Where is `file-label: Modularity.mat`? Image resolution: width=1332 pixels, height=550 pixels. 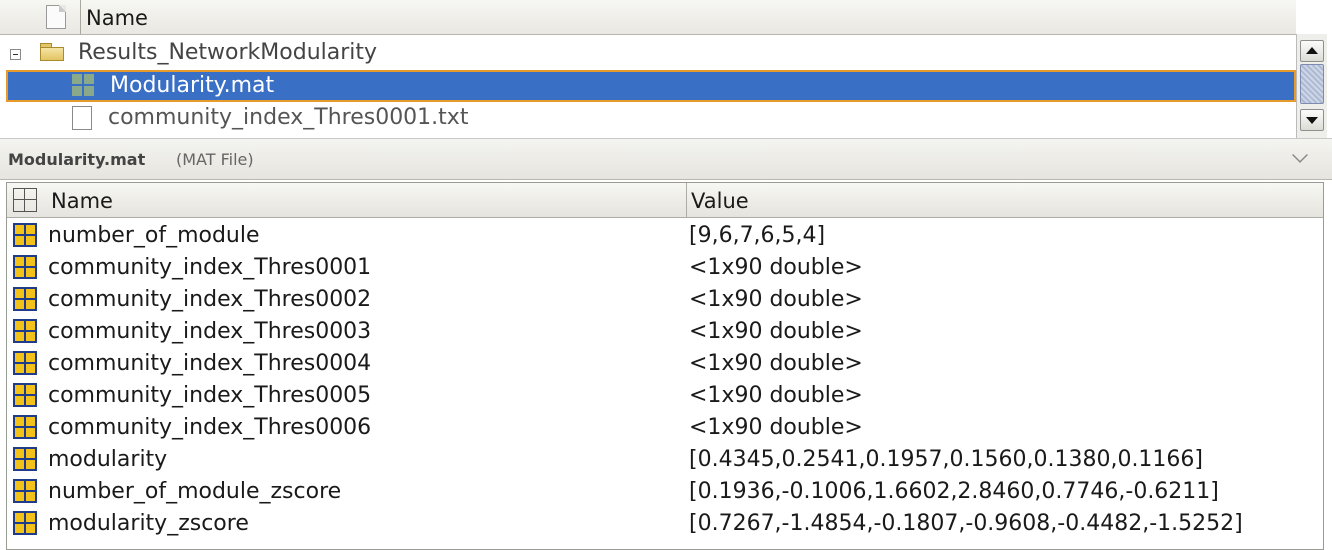
file-label: Modularity.mat is located at coordinates (192, 85).